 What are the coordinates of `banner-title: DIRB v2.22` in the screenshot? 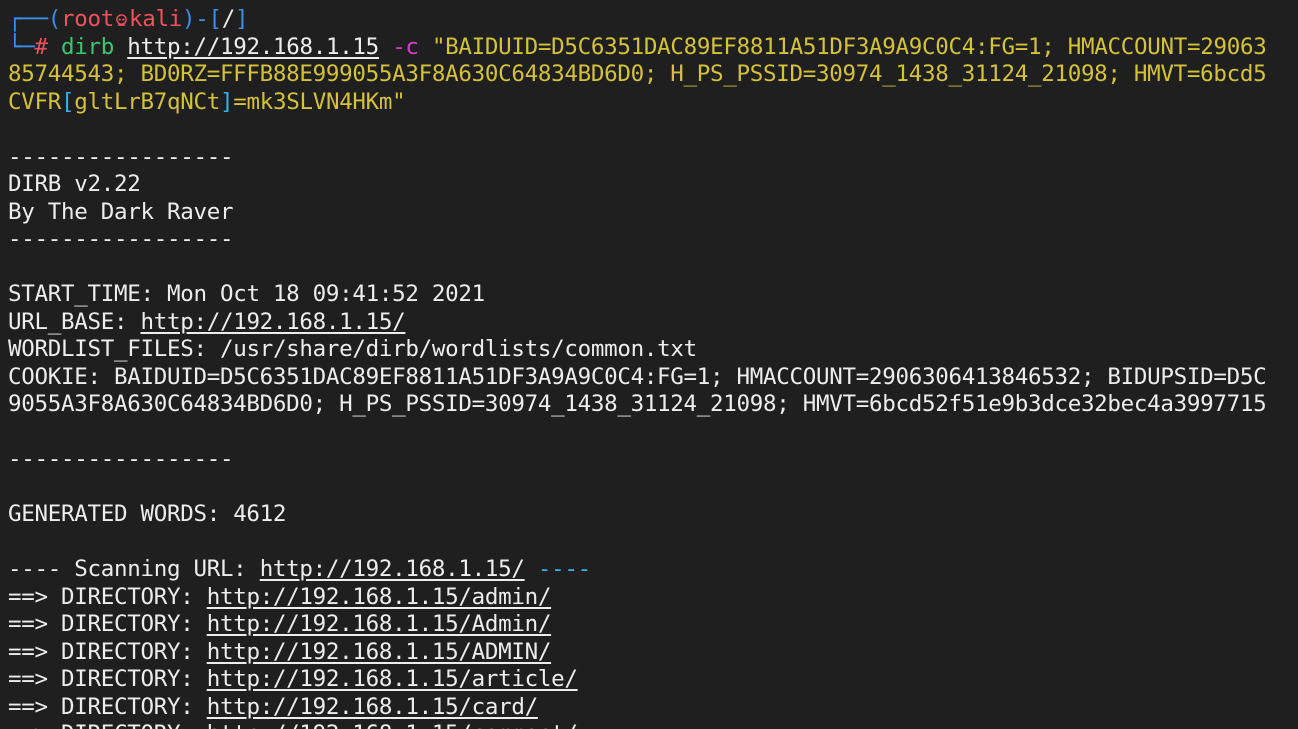 It's located at (74, 184).